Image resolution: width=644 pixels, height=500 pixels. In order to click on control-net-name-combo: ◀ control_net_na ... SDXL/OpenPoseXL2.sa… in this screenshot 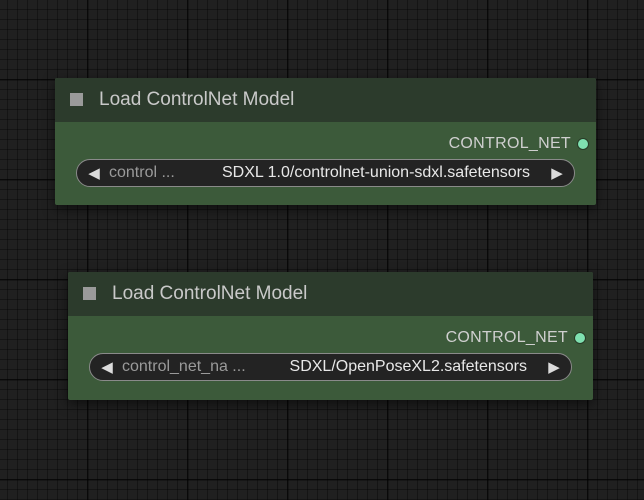, I will do `click(330, 367)`.